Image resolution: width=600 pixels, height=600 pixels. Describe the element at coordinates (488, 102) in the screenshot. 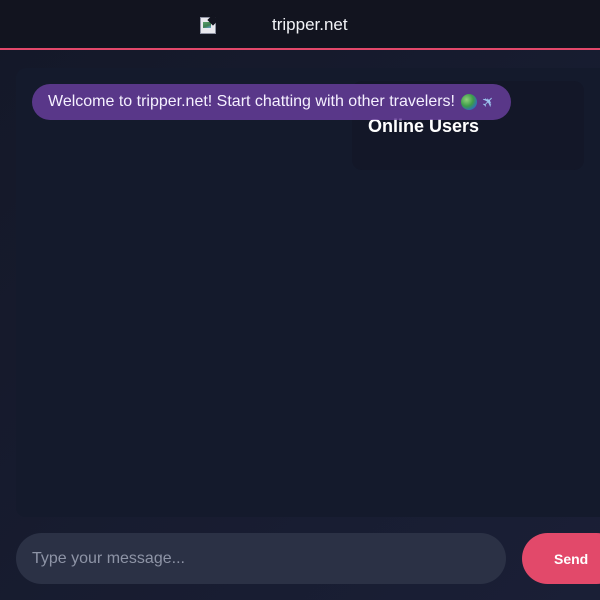

I see `airplane-icon: ✈` at that location.